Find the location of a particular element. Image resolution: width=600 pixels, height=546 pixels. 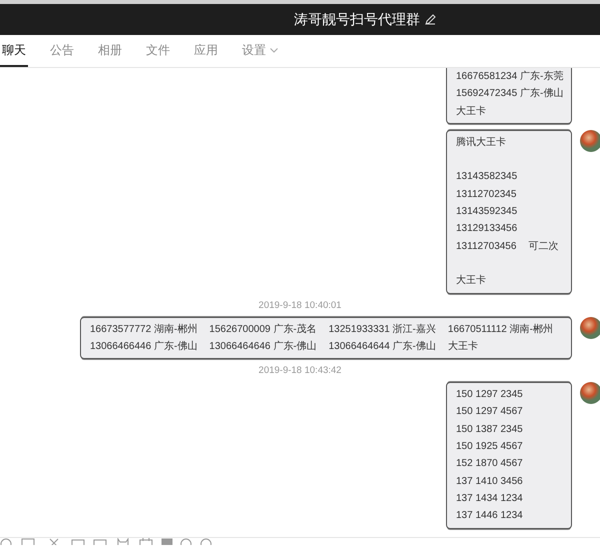

message-text: 16673577772 湖南-郴州 is located at coordinates (144, 329).